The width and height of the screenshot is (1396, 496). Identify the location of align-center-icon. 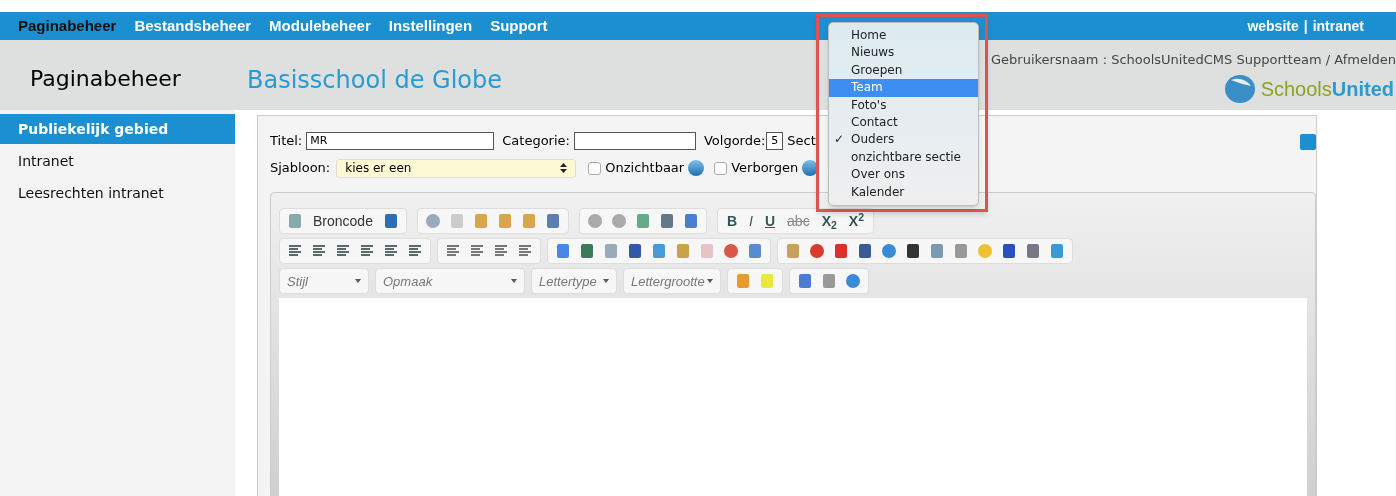
(477, 251).